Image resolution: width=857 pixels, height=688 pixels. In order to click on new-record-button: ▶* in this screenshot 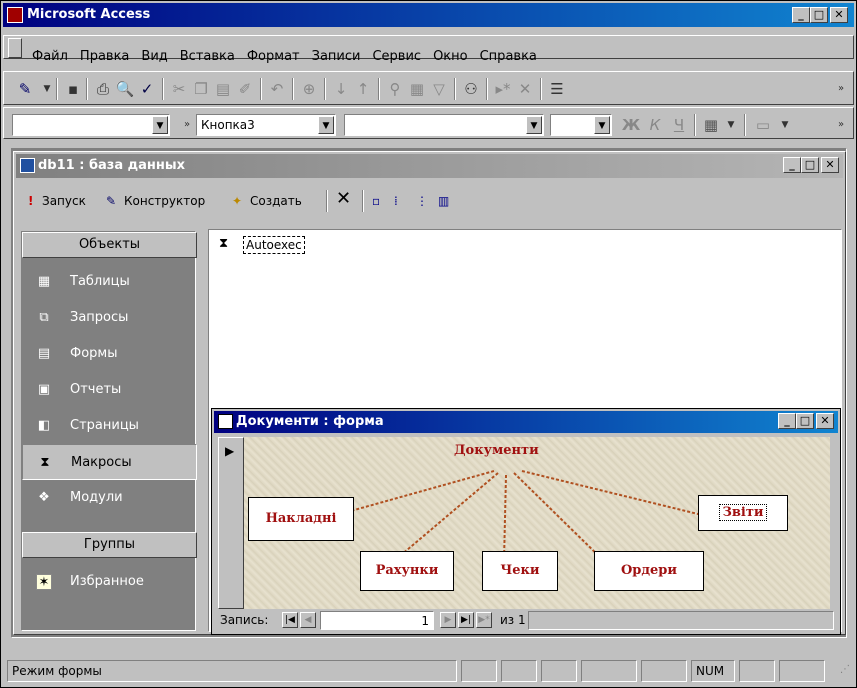, I will do `click(484, 620)`.